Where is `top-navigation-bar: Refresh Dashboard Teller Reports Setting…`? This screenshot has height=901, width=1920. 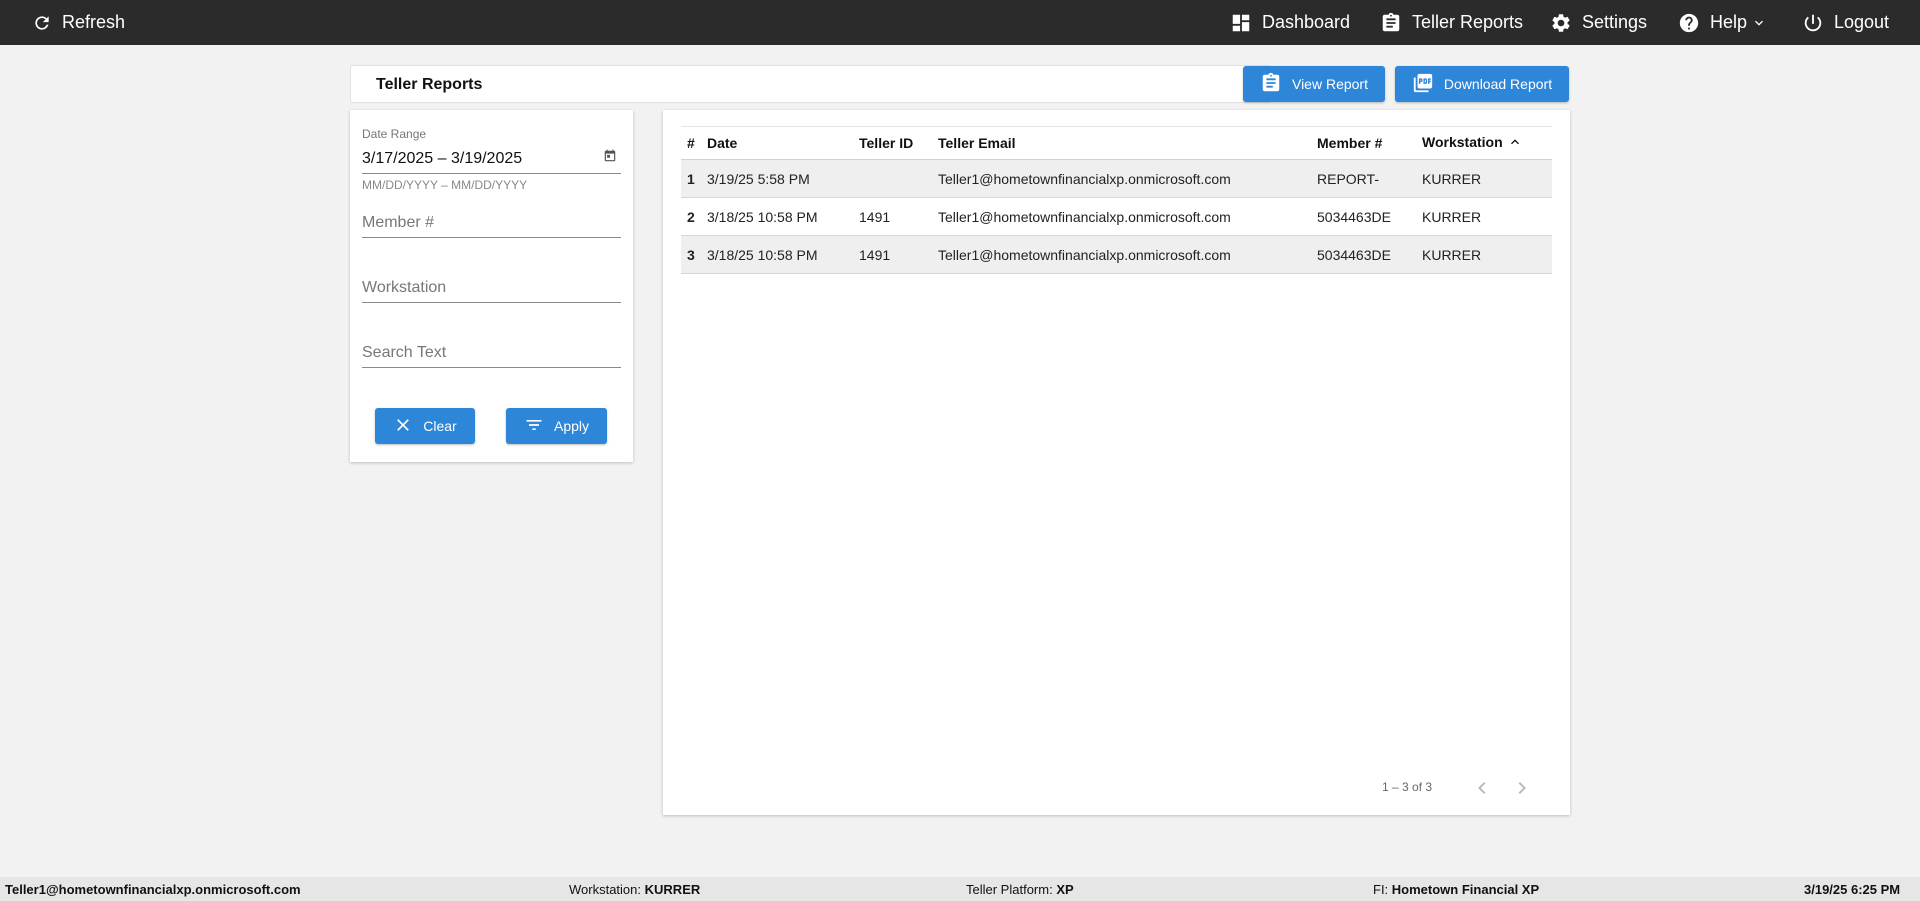 top-navigation-bar: Refresh Dashboard Teller Reports Setting… is located at coordinates (960, 22).